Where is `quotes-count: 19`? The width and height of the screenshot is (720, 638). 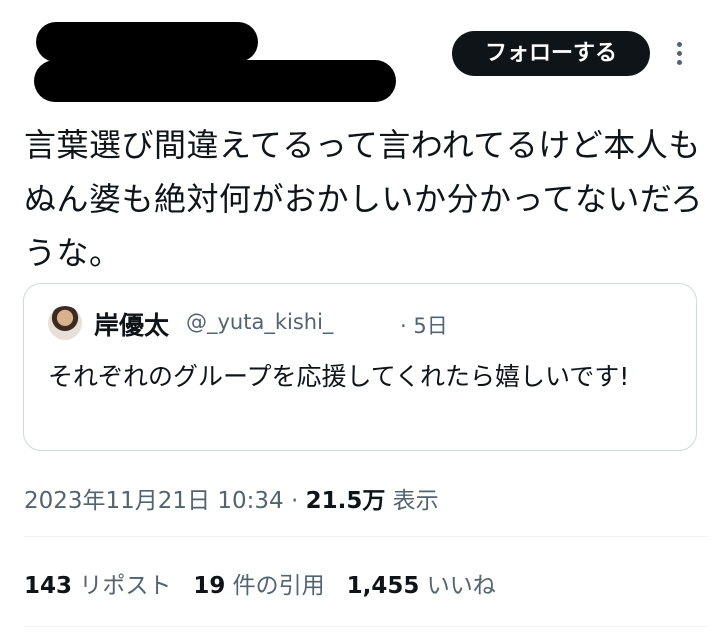 quotes-count: 19 is located at coordinates (209, 586).